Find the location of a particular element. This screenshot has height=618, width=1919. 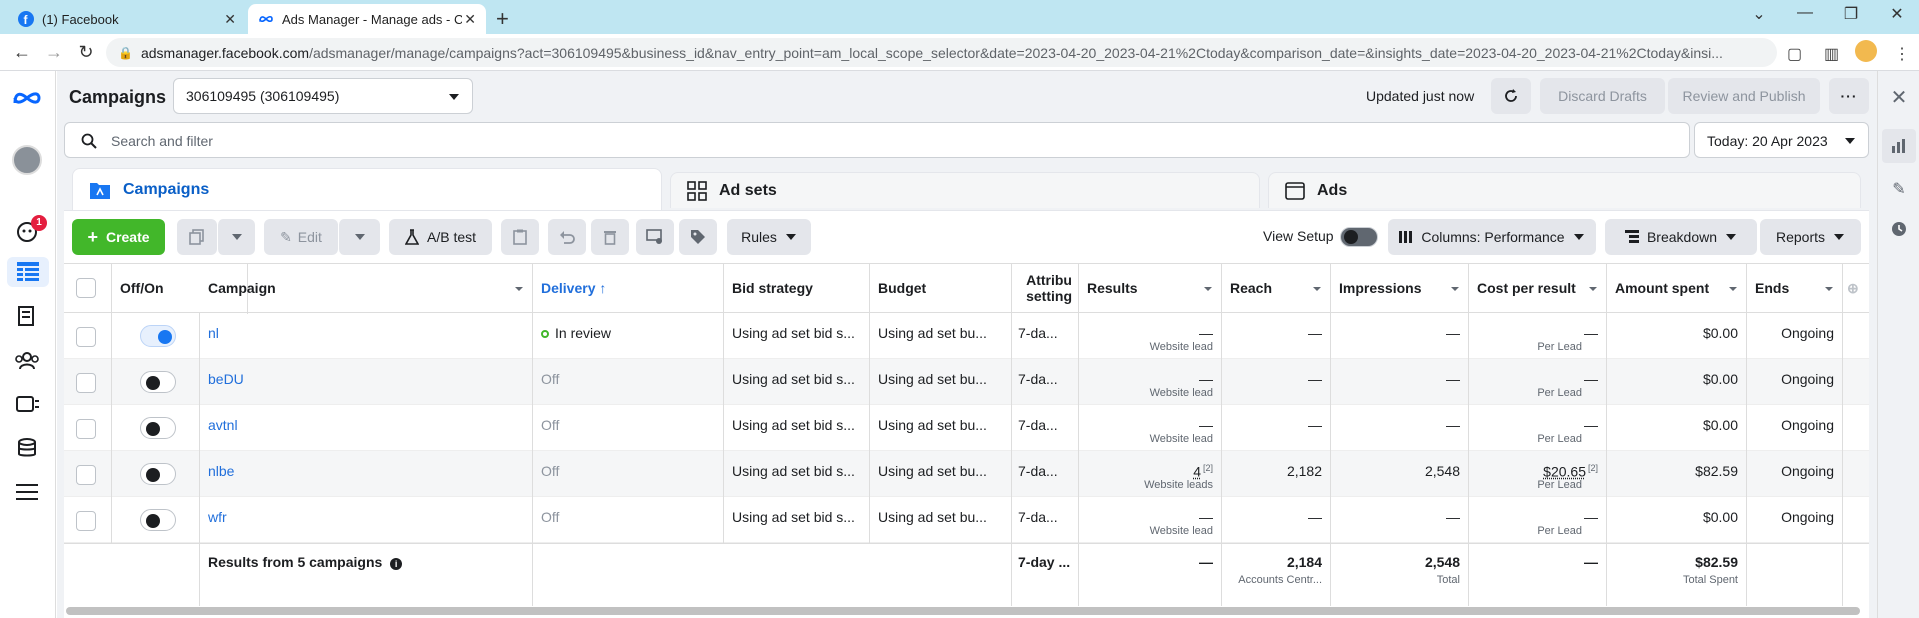

campaigns-table-icon is located at coordinates (28, 272).